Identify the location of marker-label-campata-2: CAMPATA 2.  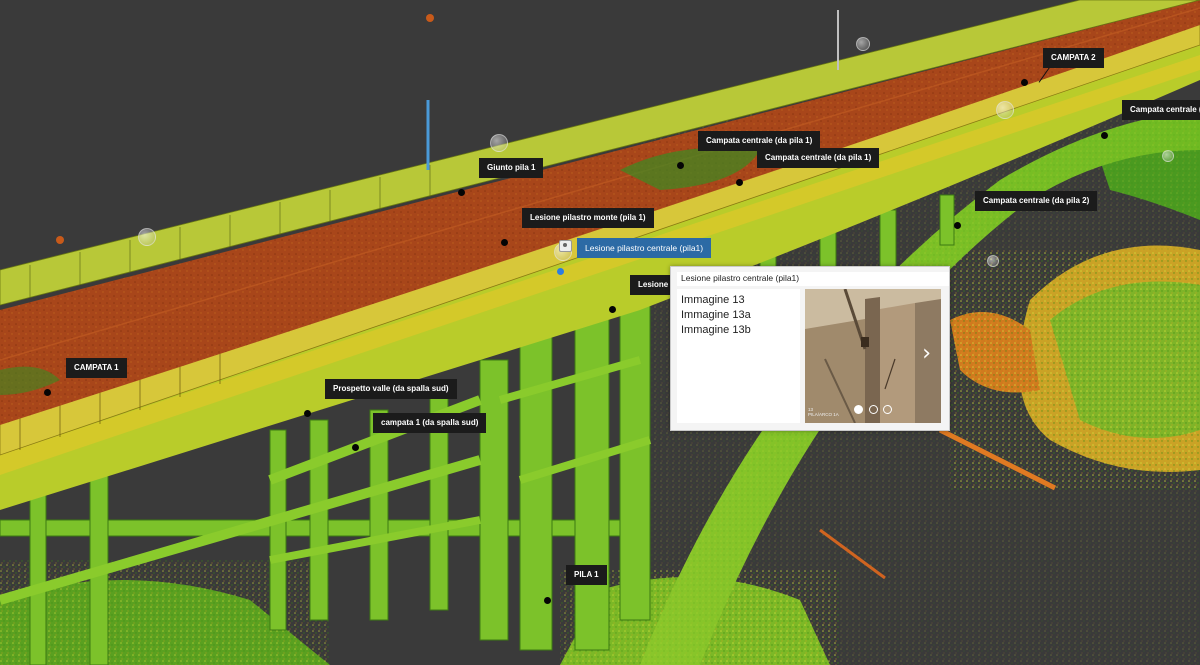
(1073, 58).